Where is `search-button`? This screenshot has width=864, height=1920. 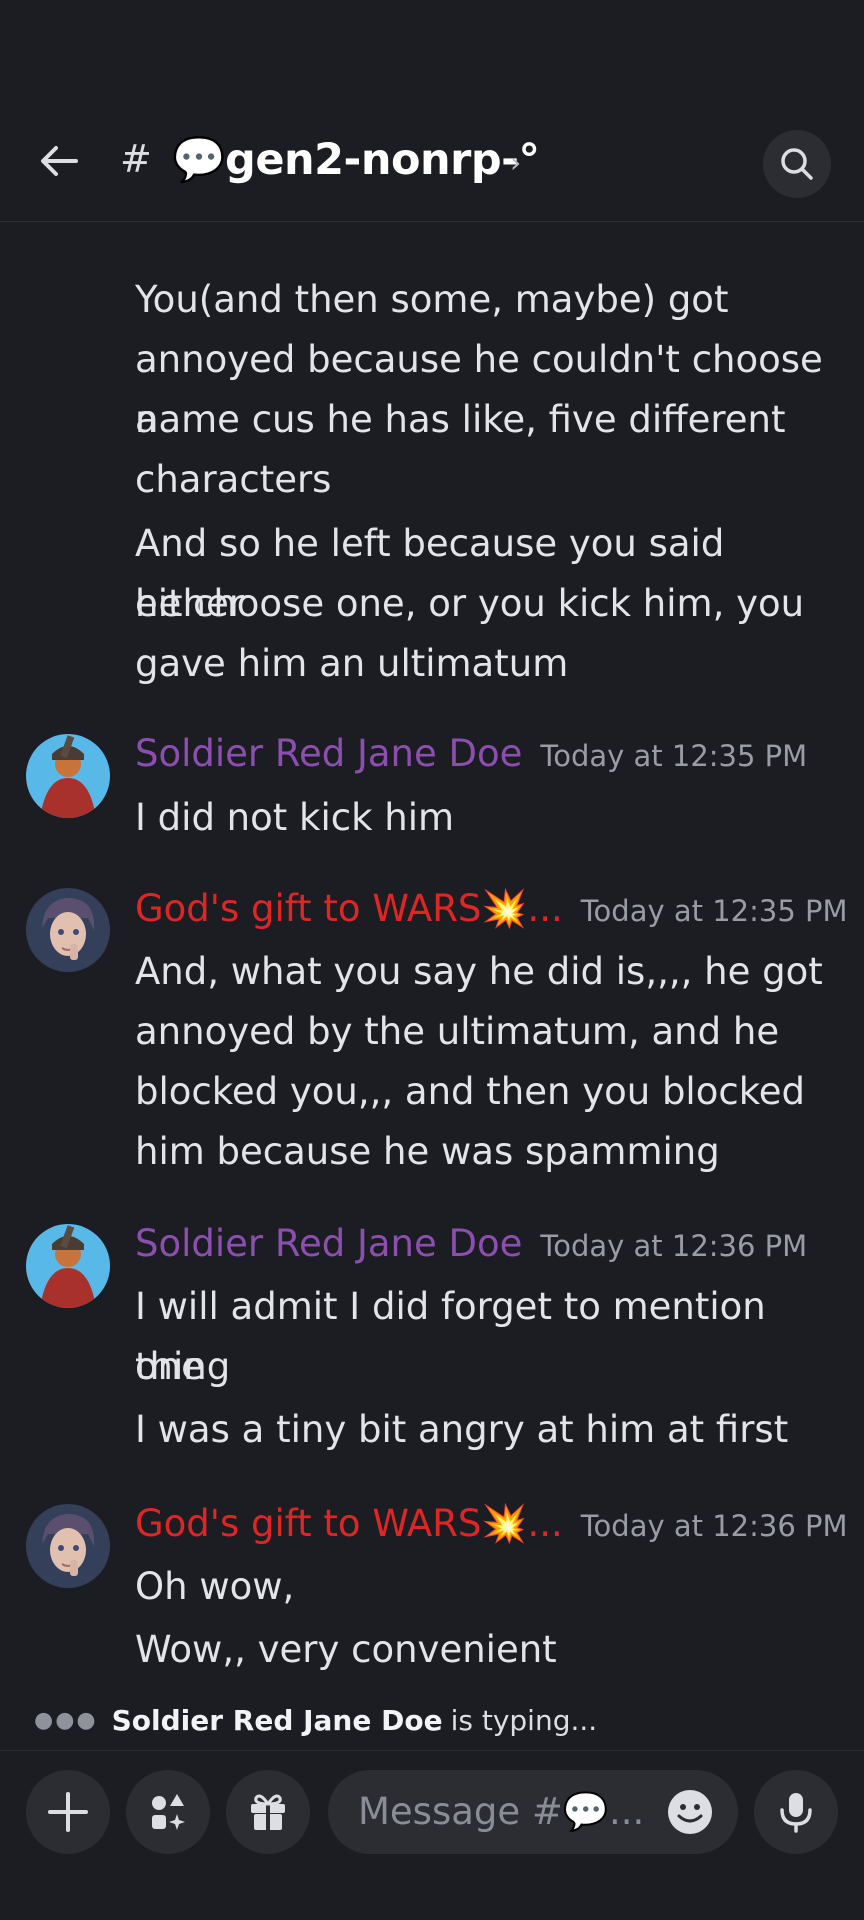
search-button is located at coordinates (797, 164).